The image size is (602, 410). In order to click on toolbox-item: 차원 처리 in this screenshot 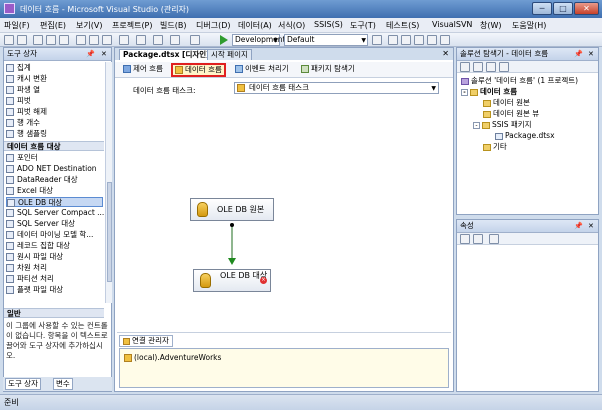, I will do `click(26, 268)`.